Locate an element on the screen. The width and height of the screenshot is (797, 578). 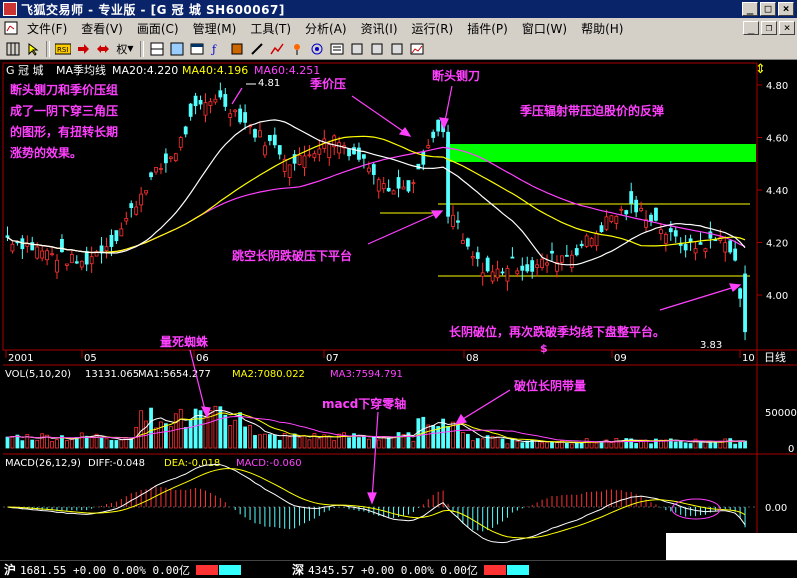
menu-view: 查看(V) is located at coordinates (102, 28).